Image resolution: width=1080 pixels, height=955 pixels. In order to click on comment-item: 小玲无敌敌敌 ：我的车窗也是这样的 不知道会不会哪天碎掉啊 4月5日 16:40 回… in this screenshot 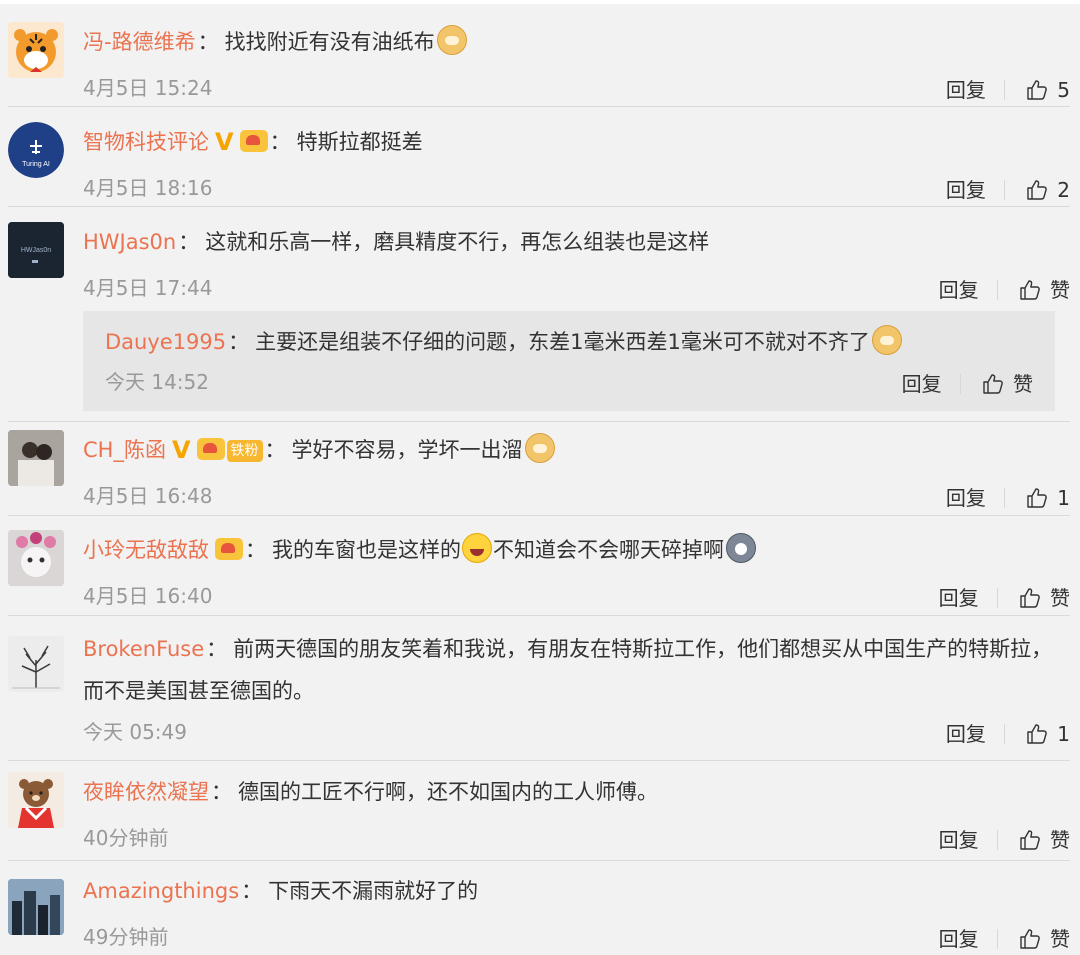, I will do `click(539, 570)`.